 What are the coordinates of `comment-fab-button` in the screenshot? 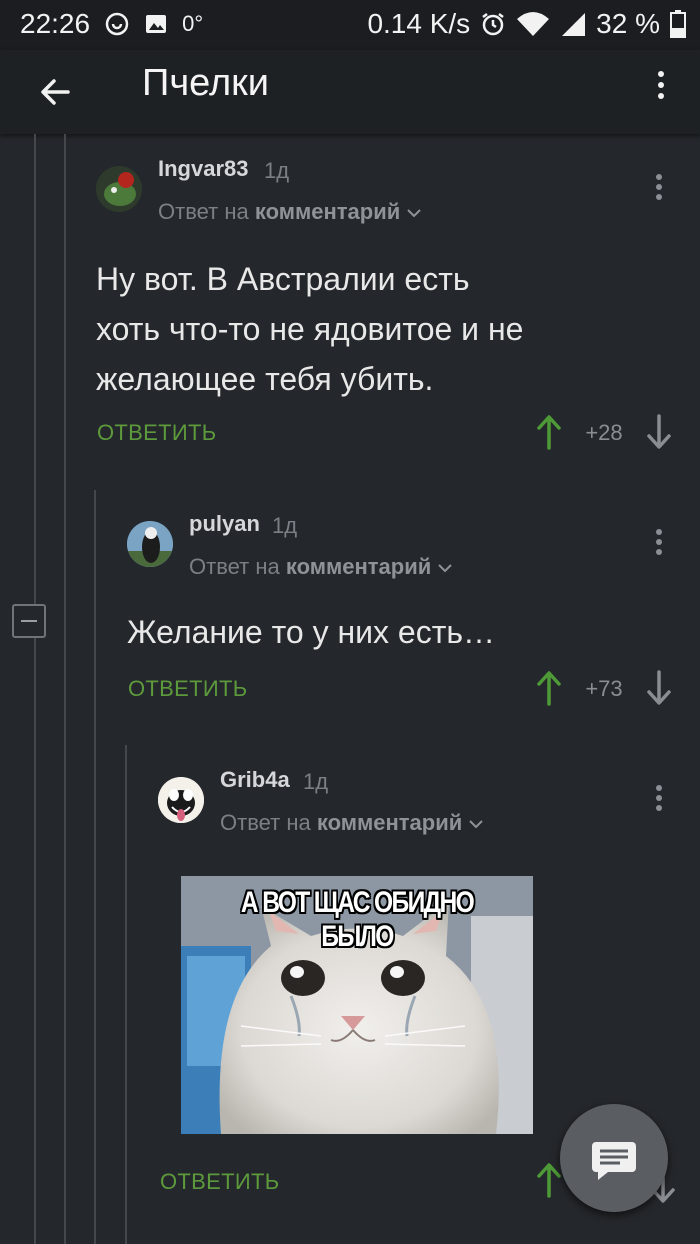 It's located at (614, 1158).